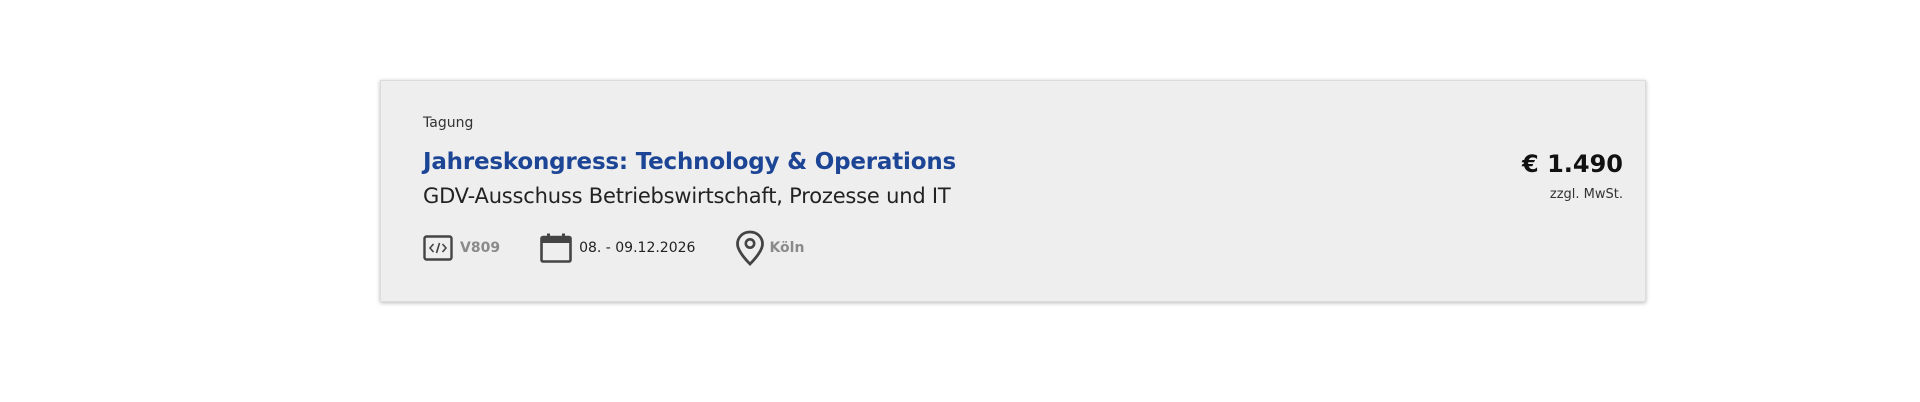 The width and height of the screenshot is (1920, 402). Describe the element at coordinates (438, 248) in the screenshot. I see `code-icon` at that location.